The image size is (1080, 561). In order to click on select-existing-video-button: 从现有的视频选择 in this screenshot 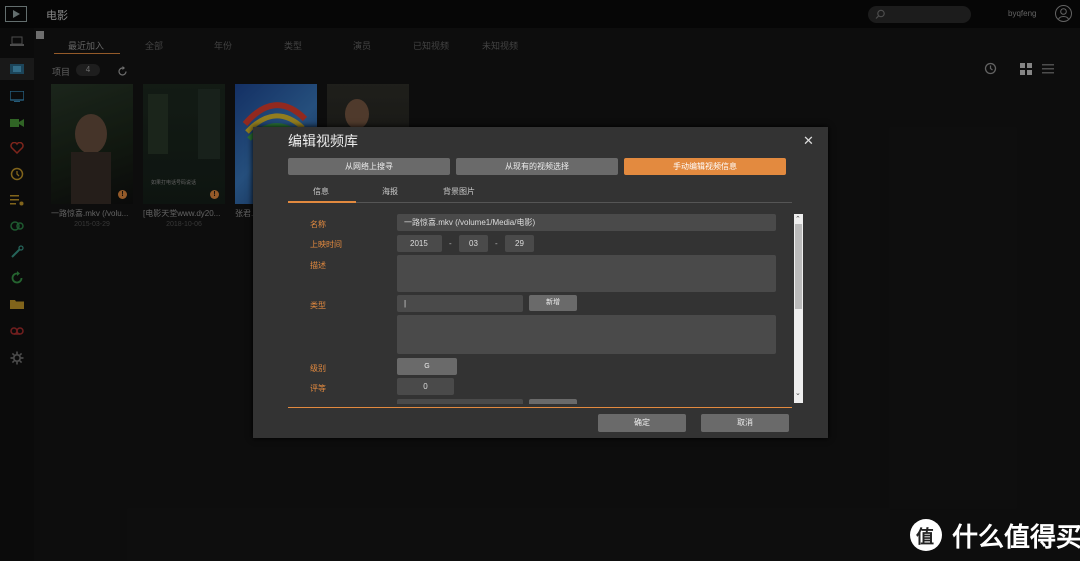, I will do `click(537, 166)`.